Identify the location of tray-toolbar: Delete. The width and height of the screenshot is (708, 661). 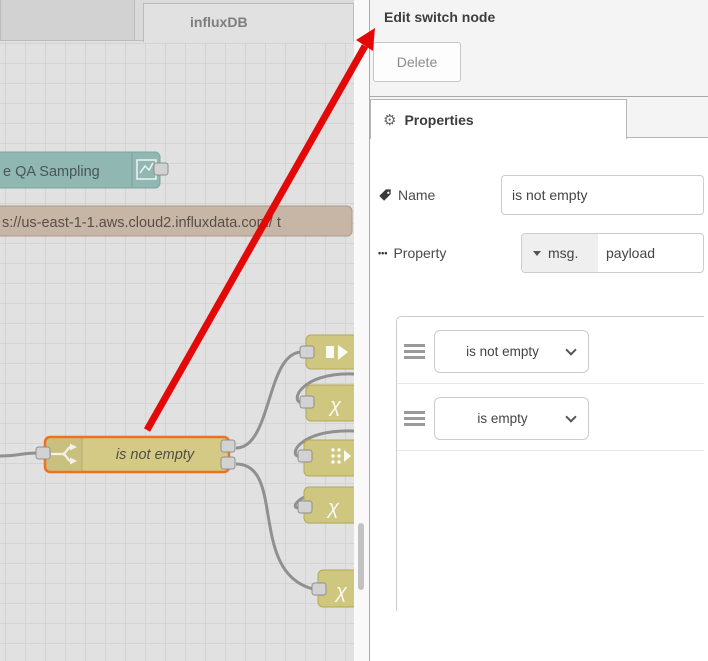
(539, 62).